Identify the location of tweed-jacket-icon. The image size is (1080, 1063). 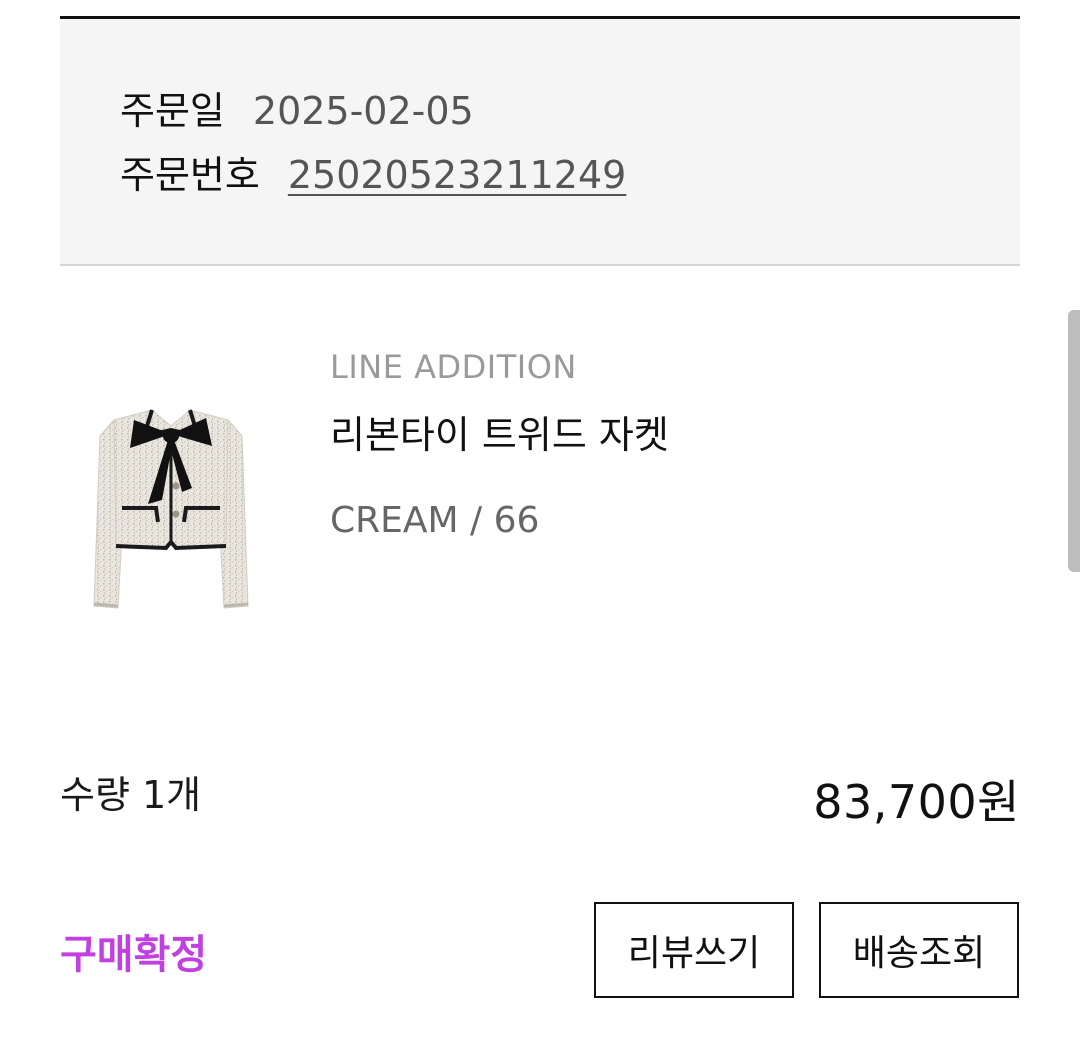
(171, 509).